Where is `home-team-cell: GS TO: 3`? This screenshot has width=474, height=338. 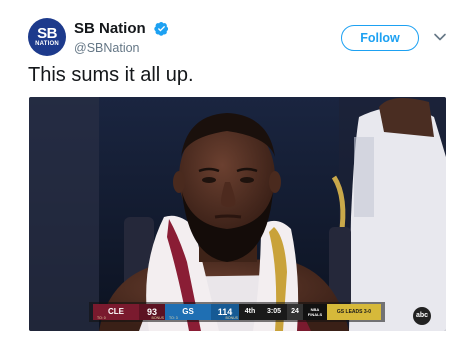
home-team-cell: GS TO: 3 is located at coordinates (188, 312).